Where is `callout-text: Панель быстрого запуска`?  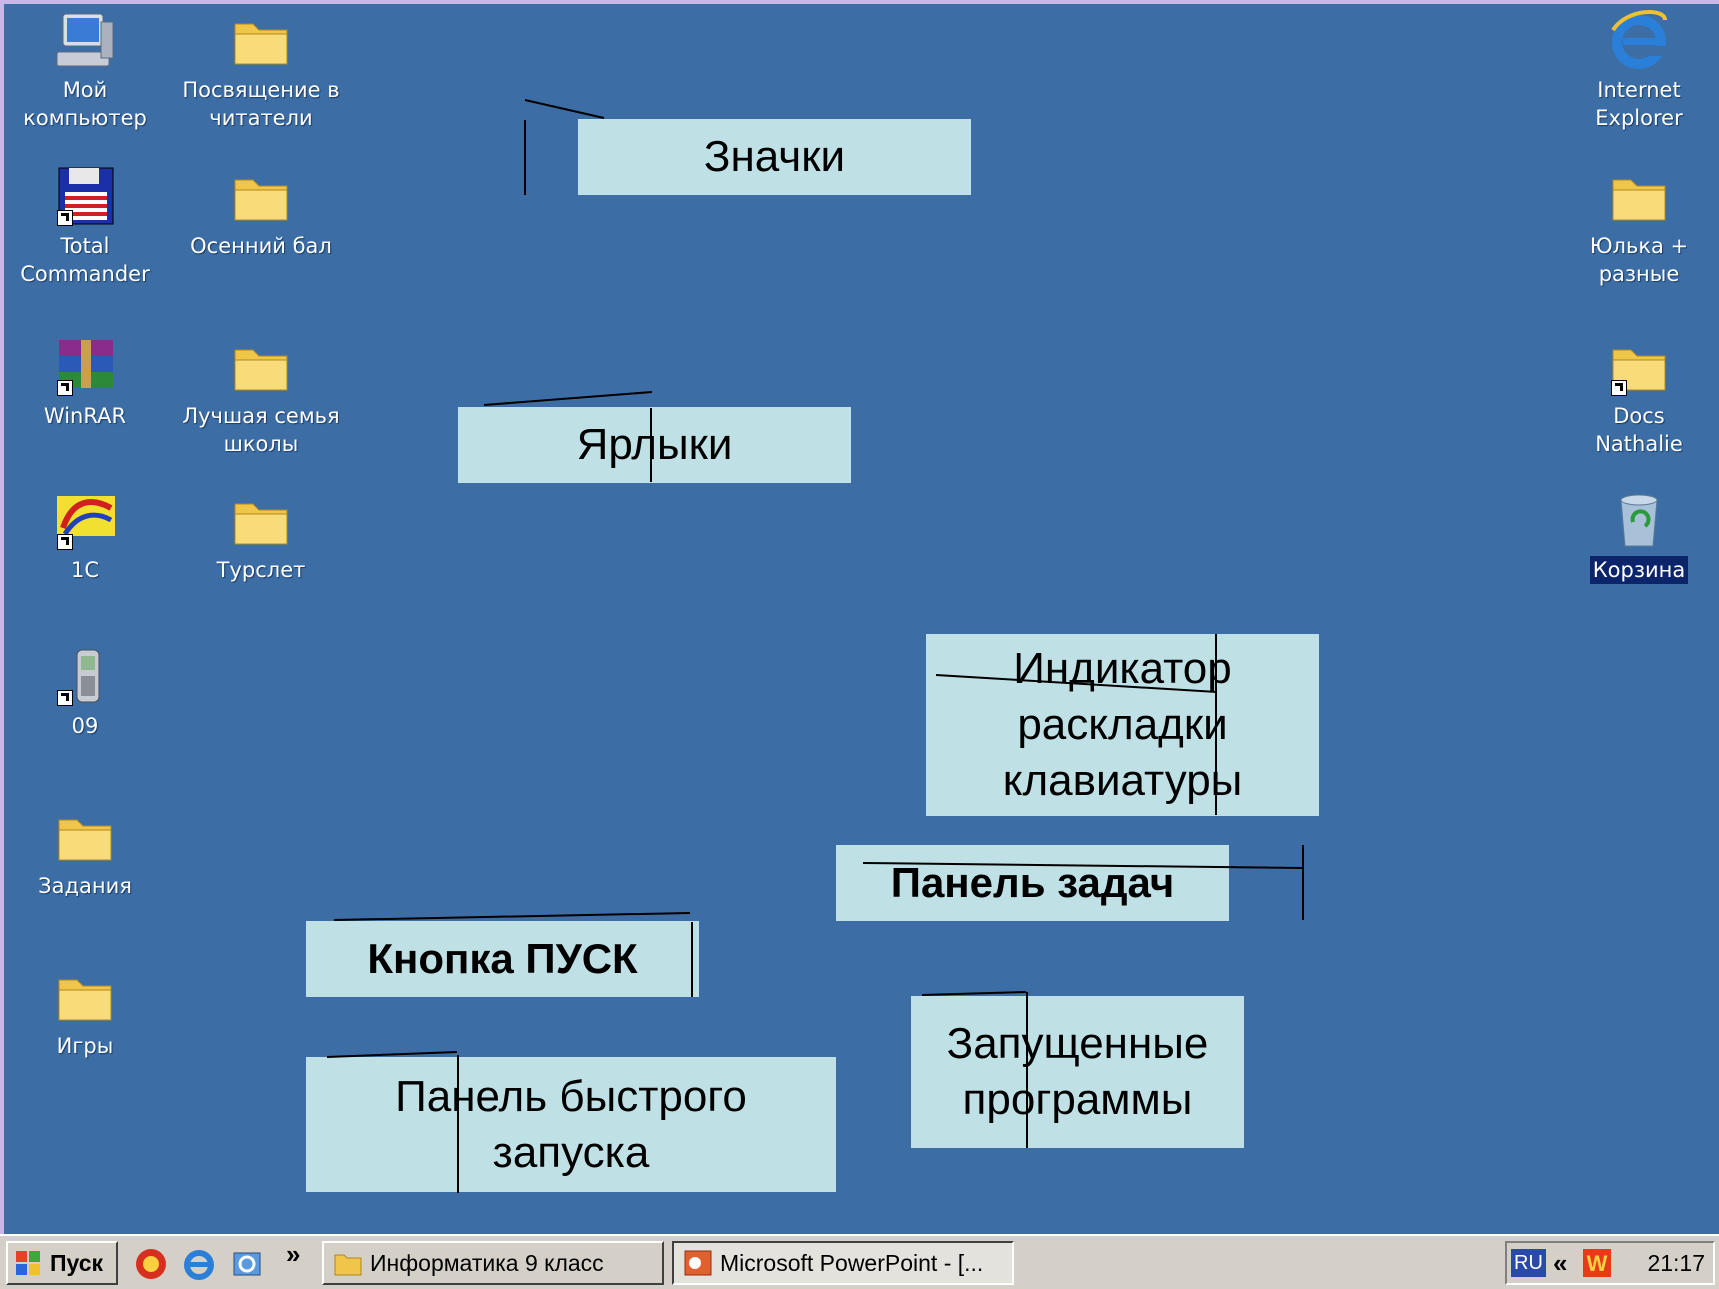 callout-text: Панель быстрого запуска is located at coordinates (571, 1124).